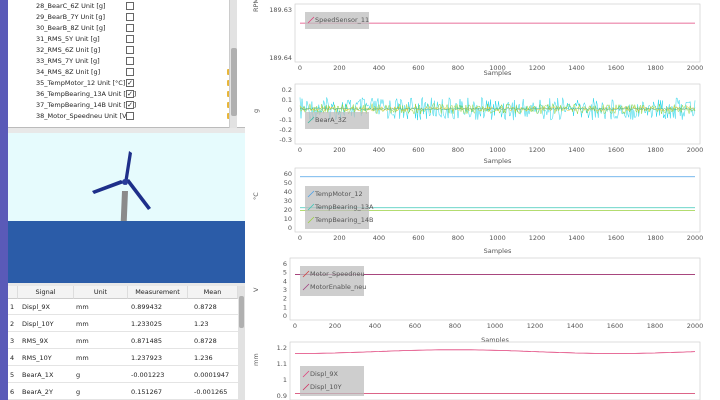  Describe the element at coordinates (285, 273) in the screenshot. I see `y-tick-label: 5` at that location.